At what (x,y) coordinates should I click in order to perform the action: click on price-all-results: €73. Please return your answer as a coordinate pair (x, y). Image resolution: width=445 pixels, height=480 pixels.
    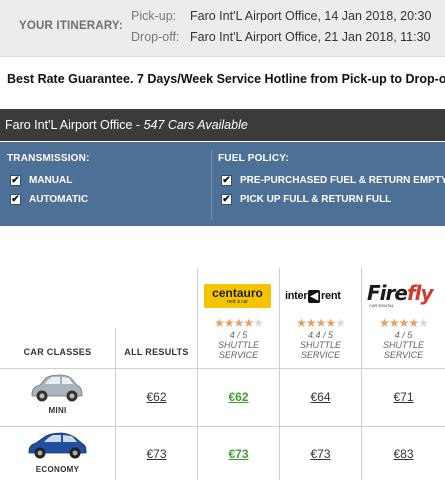
    Looking at the image, I should click on (156, 454).